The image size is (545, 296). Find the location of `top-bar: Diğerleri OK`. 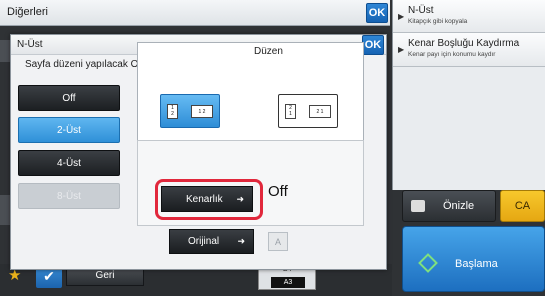

top-bar: Diğerleri OK is located at coordinates (195, 13).